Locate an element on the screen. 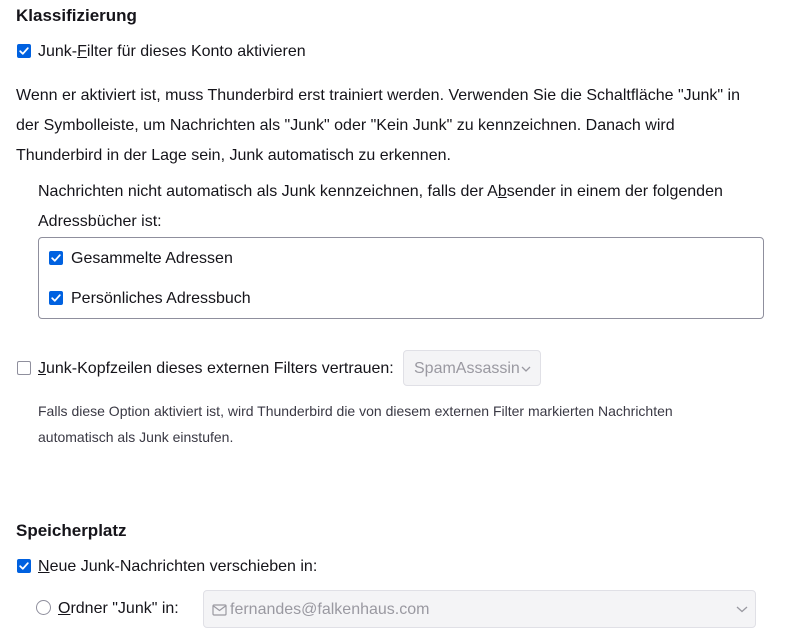 This screenshot has height=632, width=806. enable-junk-filter-checkbox is located at coordinates (24, 51).